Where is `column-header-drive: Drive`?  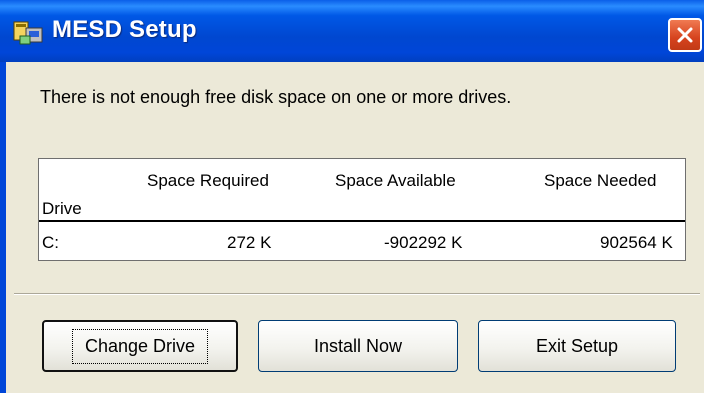
column-header-drive: Drive is located at coordinates (62, 208).